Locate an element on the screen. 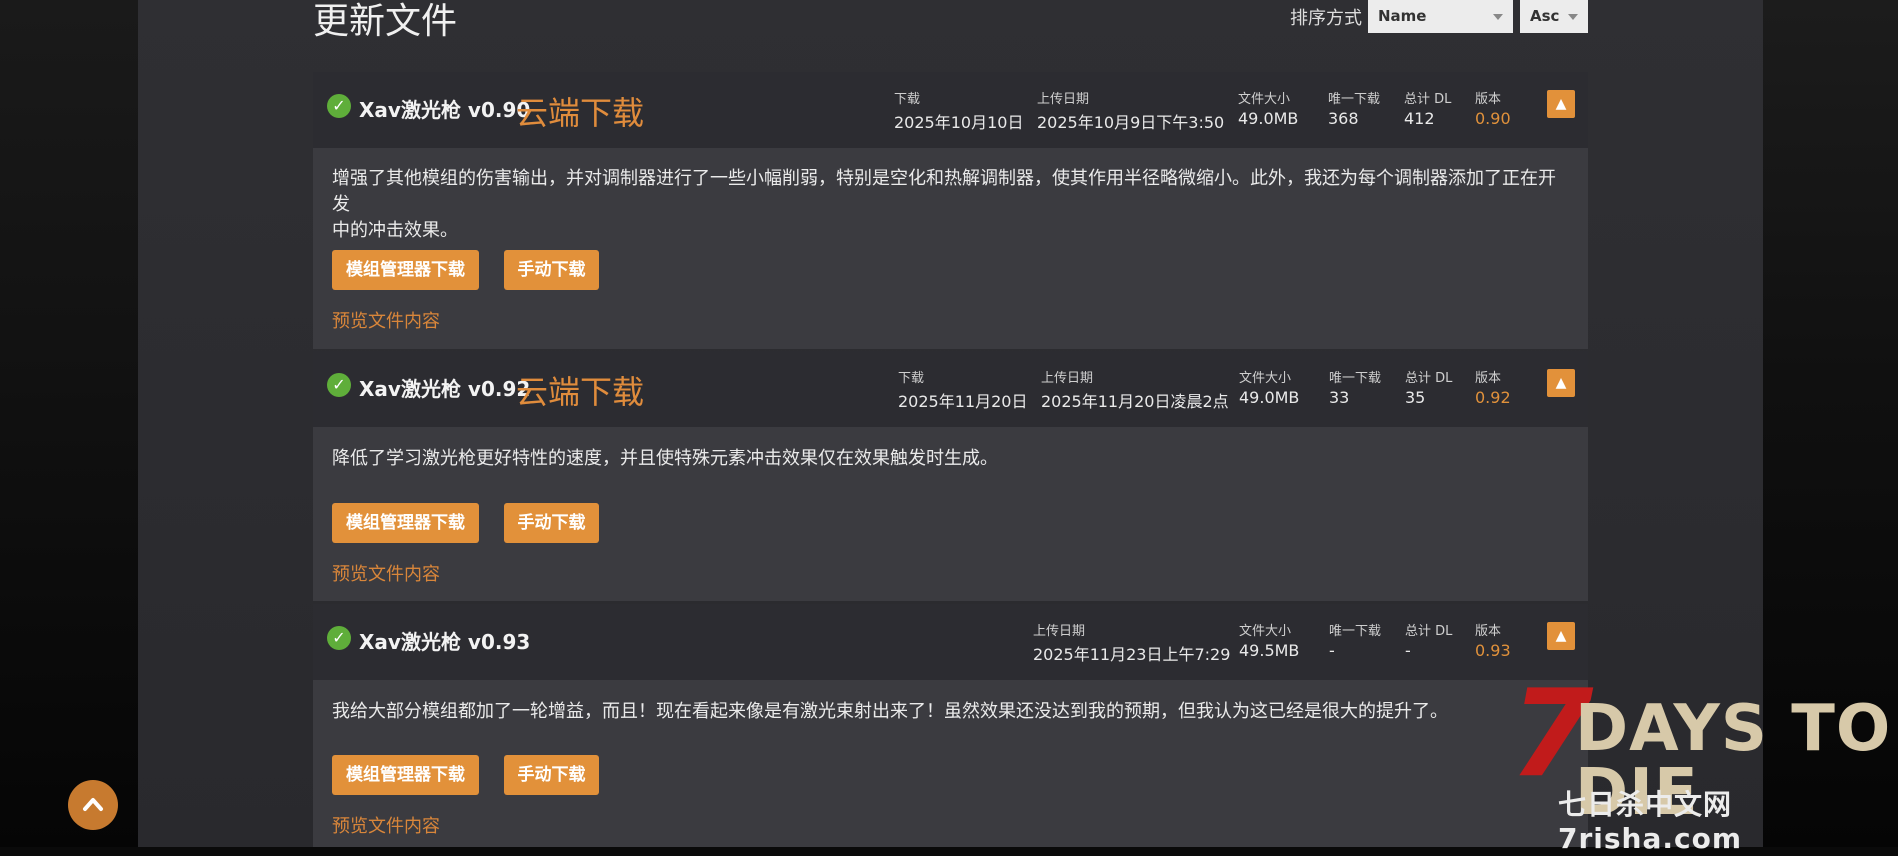 The image size is (1898, 856). chevron-up-icon is located at coordinates (93, 804).